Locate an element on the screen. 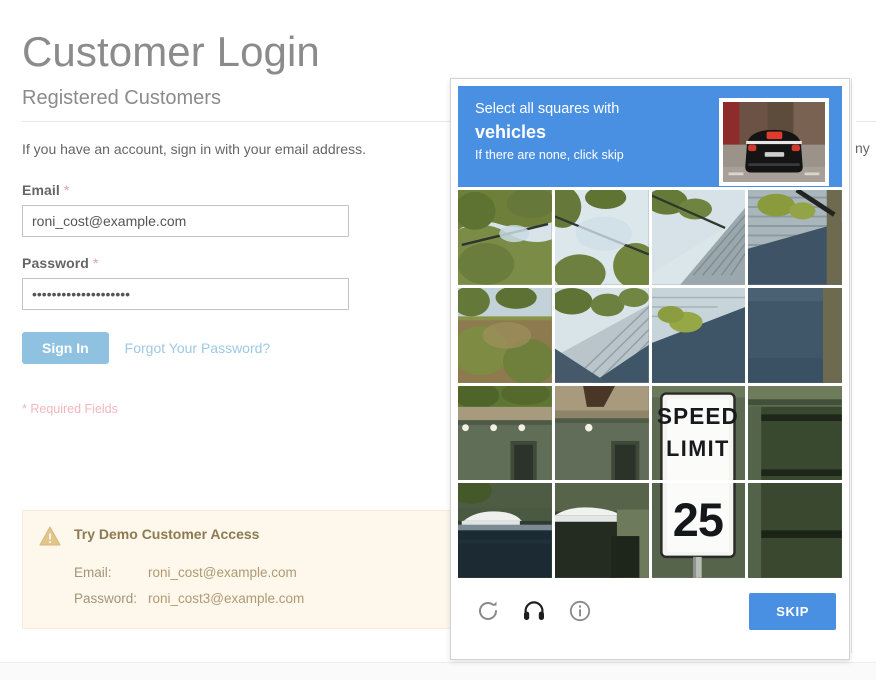 This screenshot has width=876, height=680. warning-triangle-icon is located at coordinates (50, 538).